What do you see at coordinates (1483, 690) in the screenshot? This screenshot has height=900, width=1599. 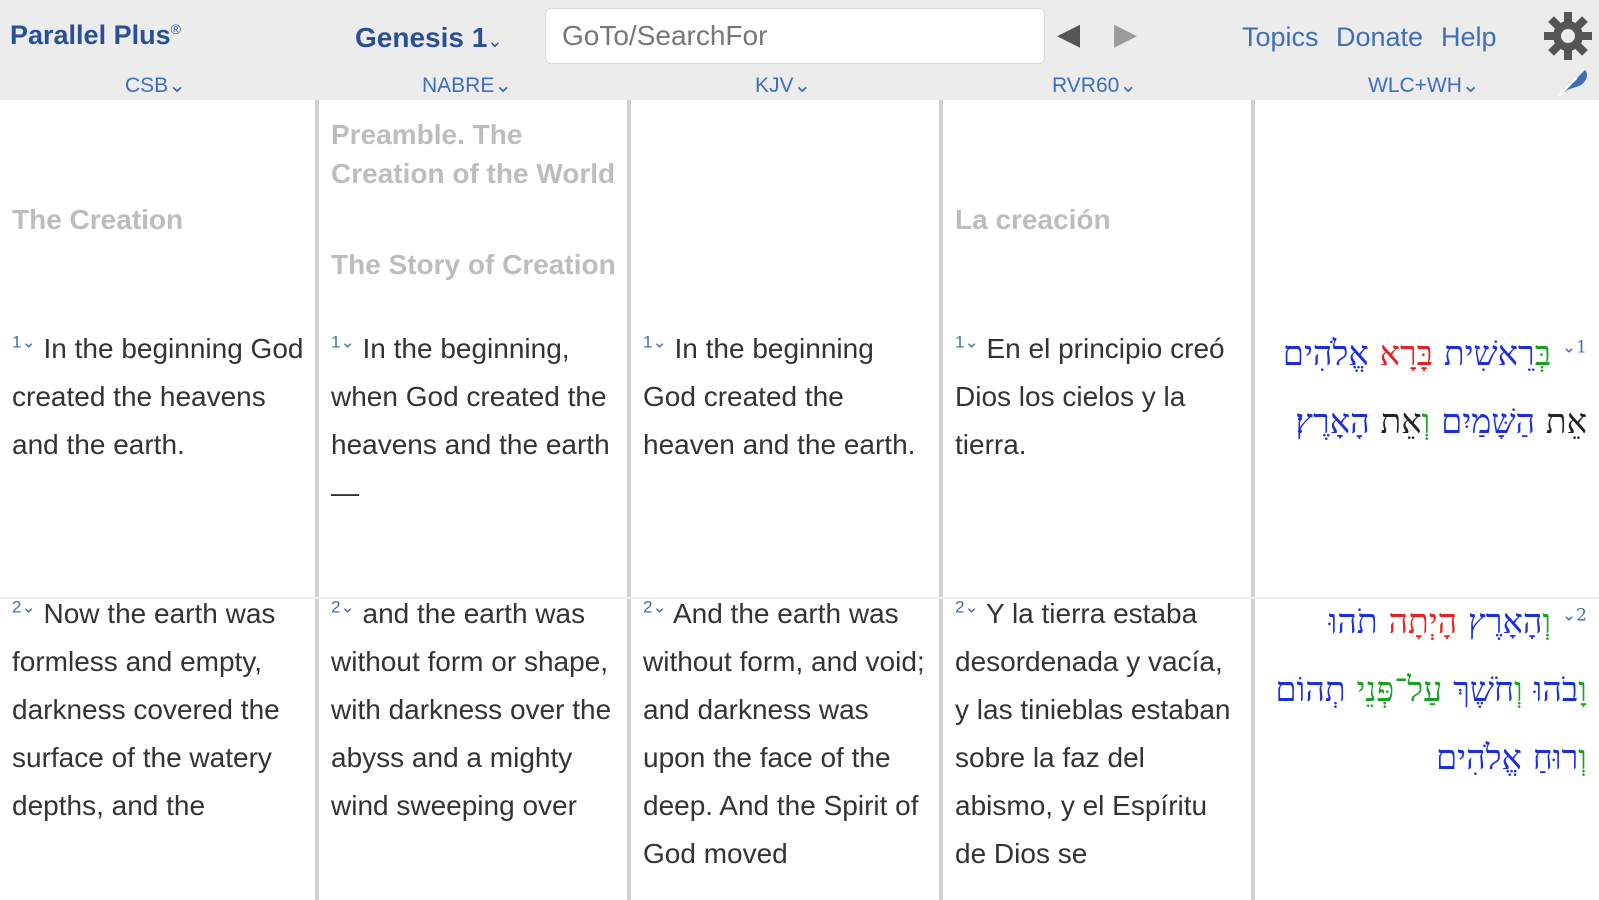 I see `hebrew-word: חֹשֶׁךְ` at bounding box center [1483, 690].